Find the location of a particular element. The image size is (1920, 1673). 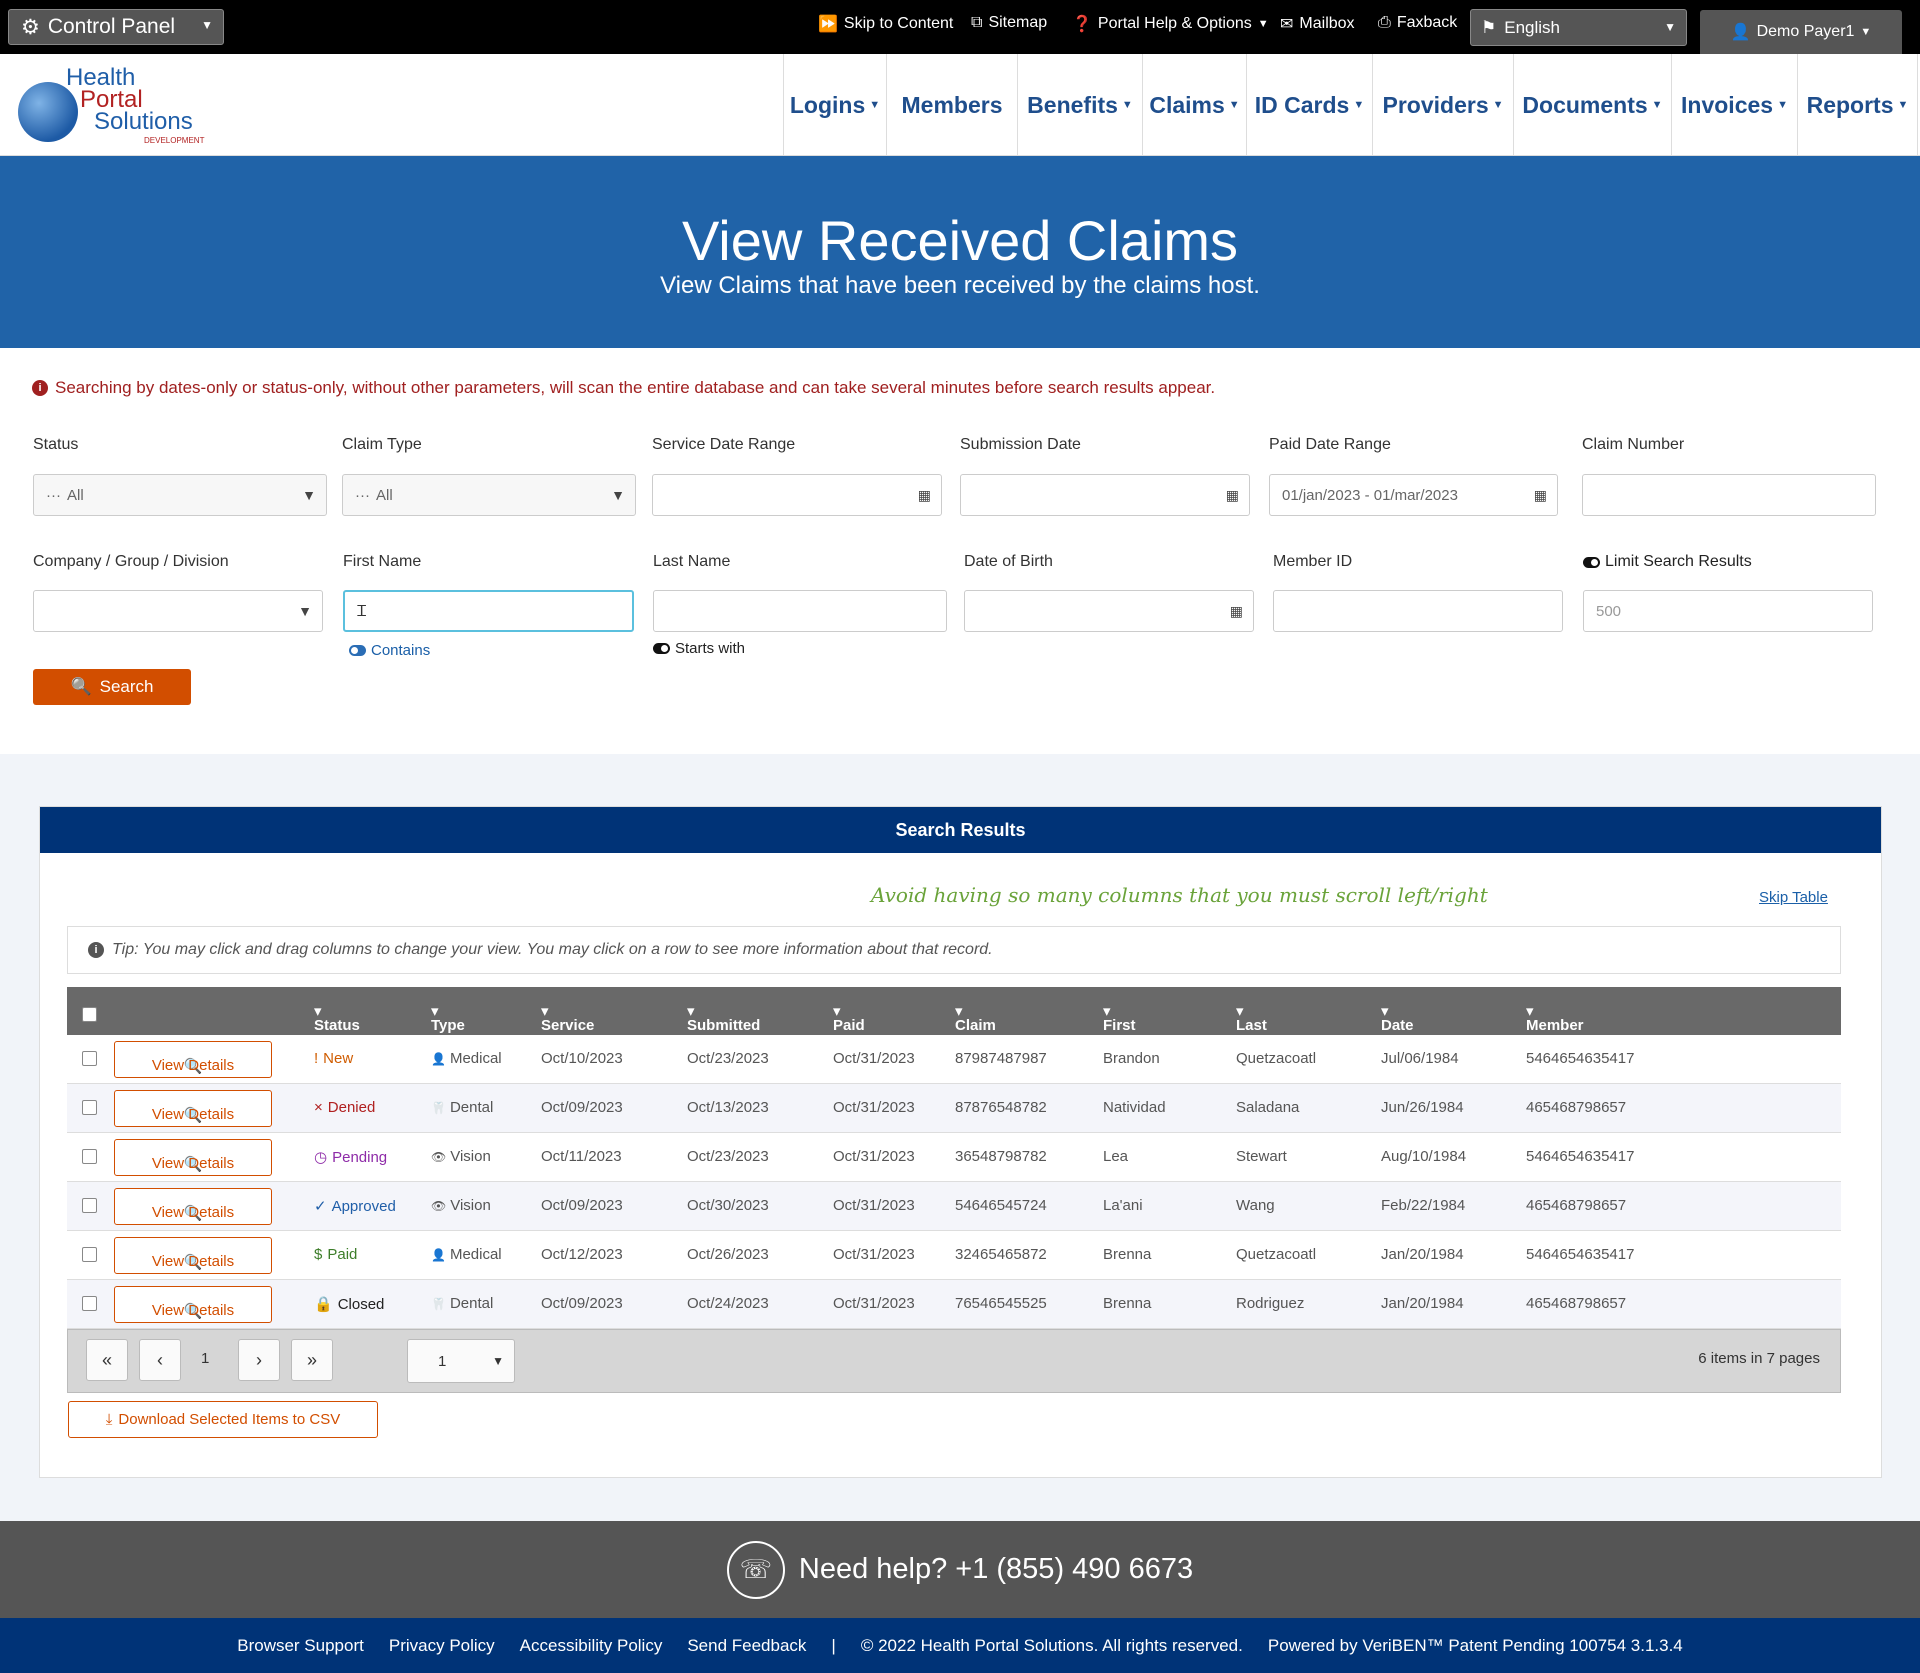

skip-to-content-link: ⏩ Skip to Content is located at coordinates (885, 24).